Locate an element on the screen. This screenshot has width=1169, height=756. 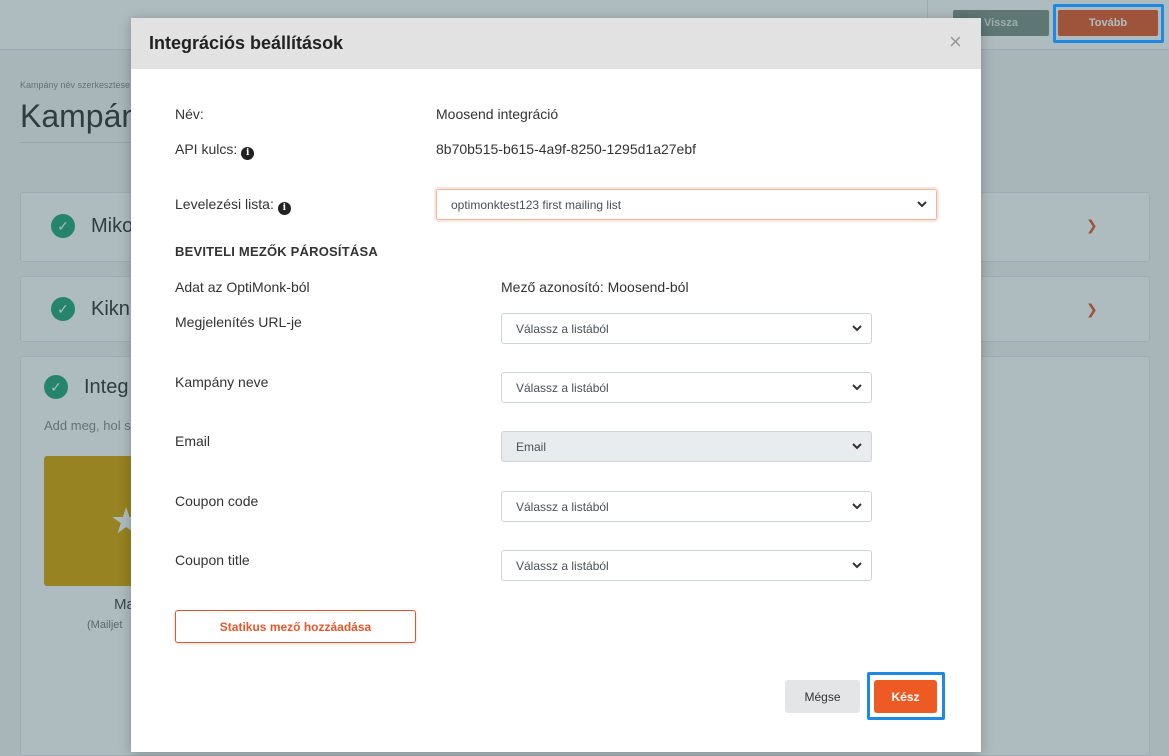
modal-title: Integrációs beállítások is located at coordinates (246, 43).